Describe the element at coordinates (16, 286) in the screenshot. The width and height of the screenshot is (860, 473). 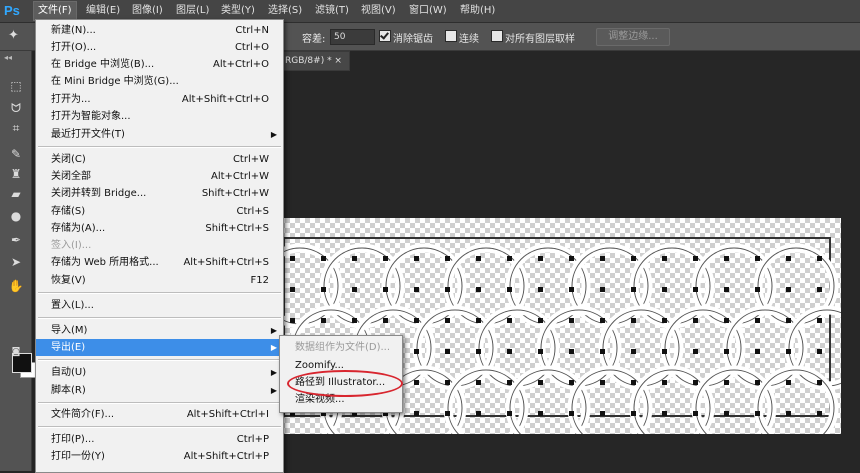
I see `hand-icon: ✋` at that location.